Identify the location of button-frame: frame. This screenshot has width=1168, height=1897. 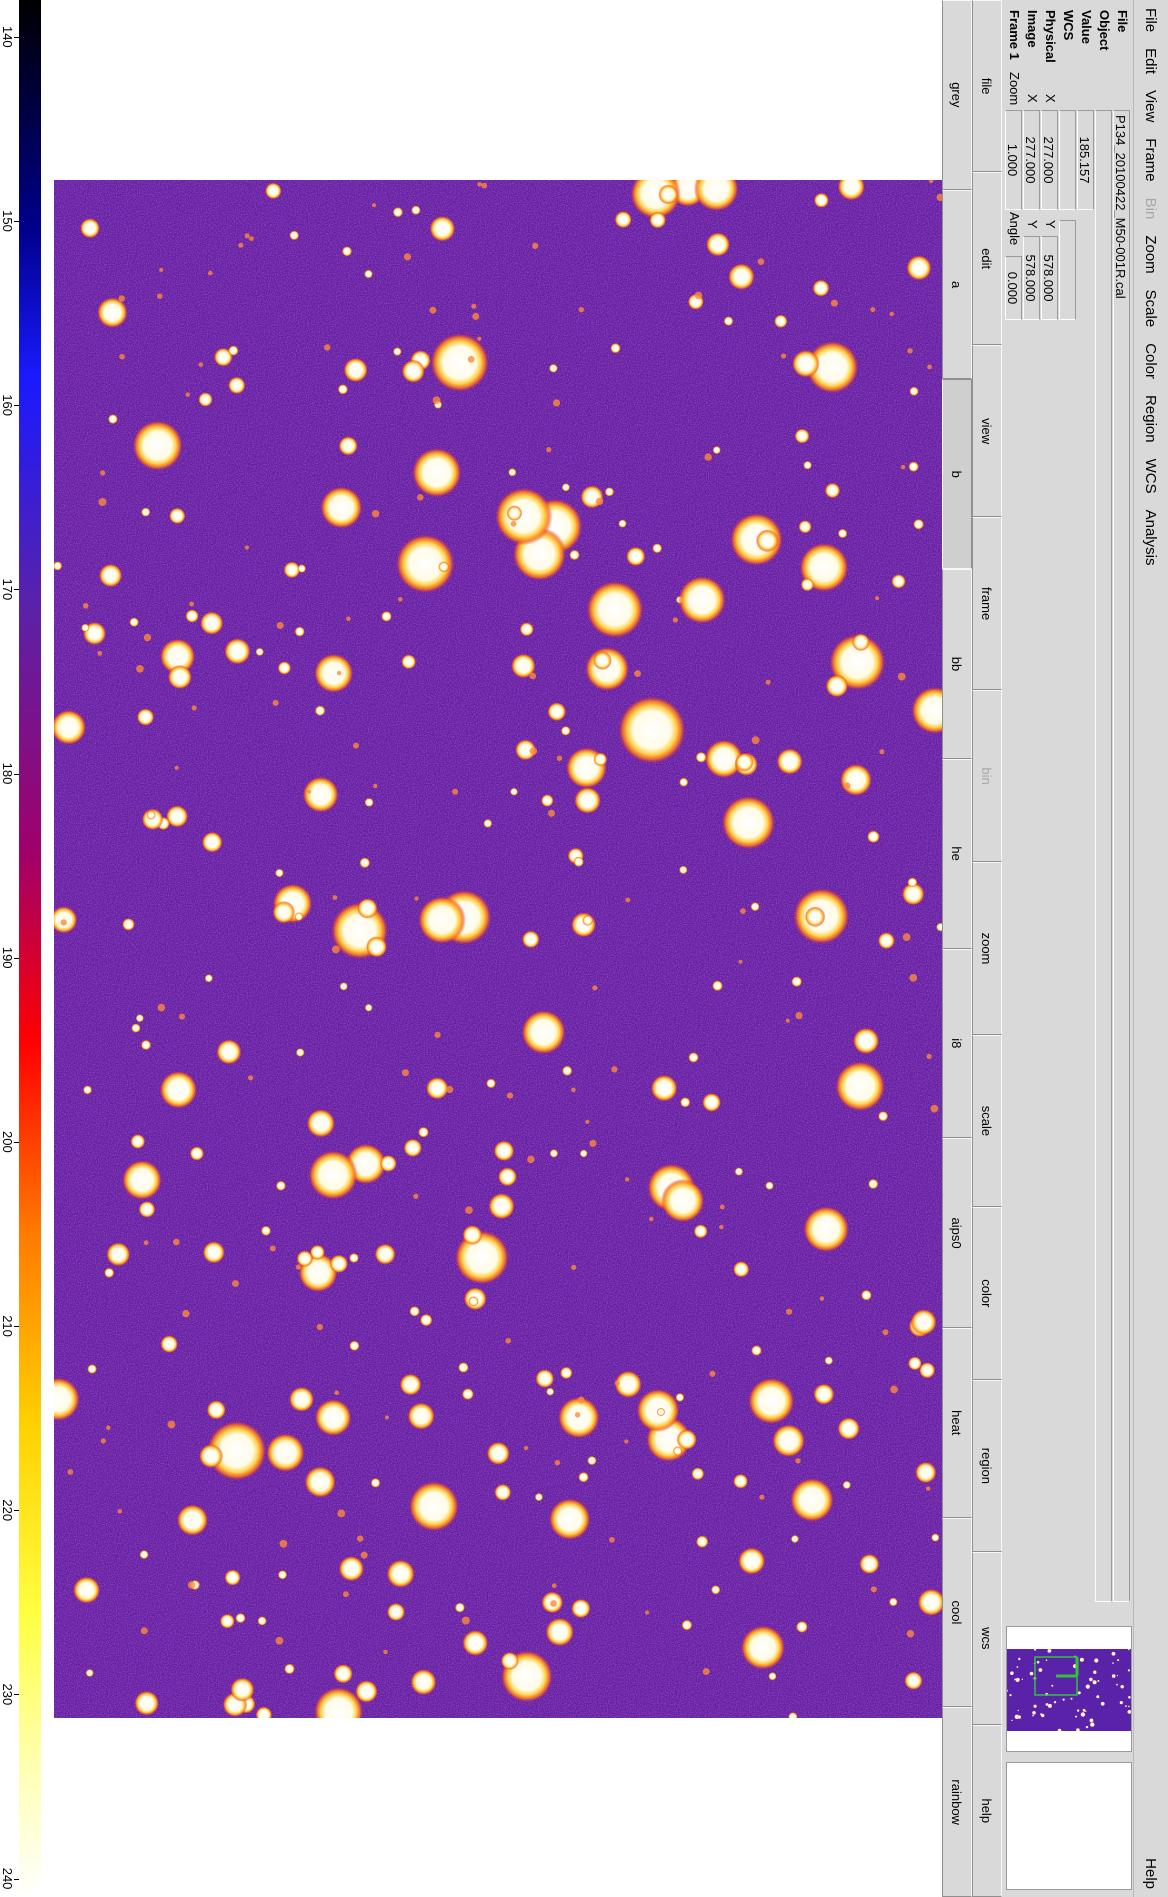
(987, 603).